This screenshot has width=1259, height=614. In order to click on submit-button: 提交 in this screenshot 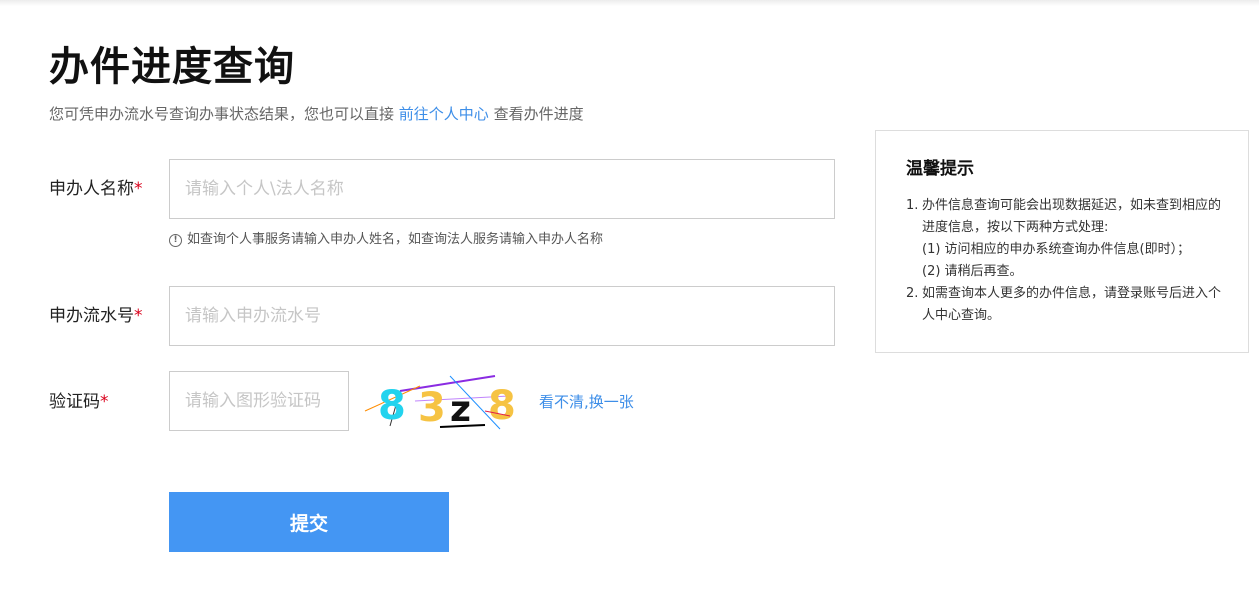, I will do `click(309, 522)`.